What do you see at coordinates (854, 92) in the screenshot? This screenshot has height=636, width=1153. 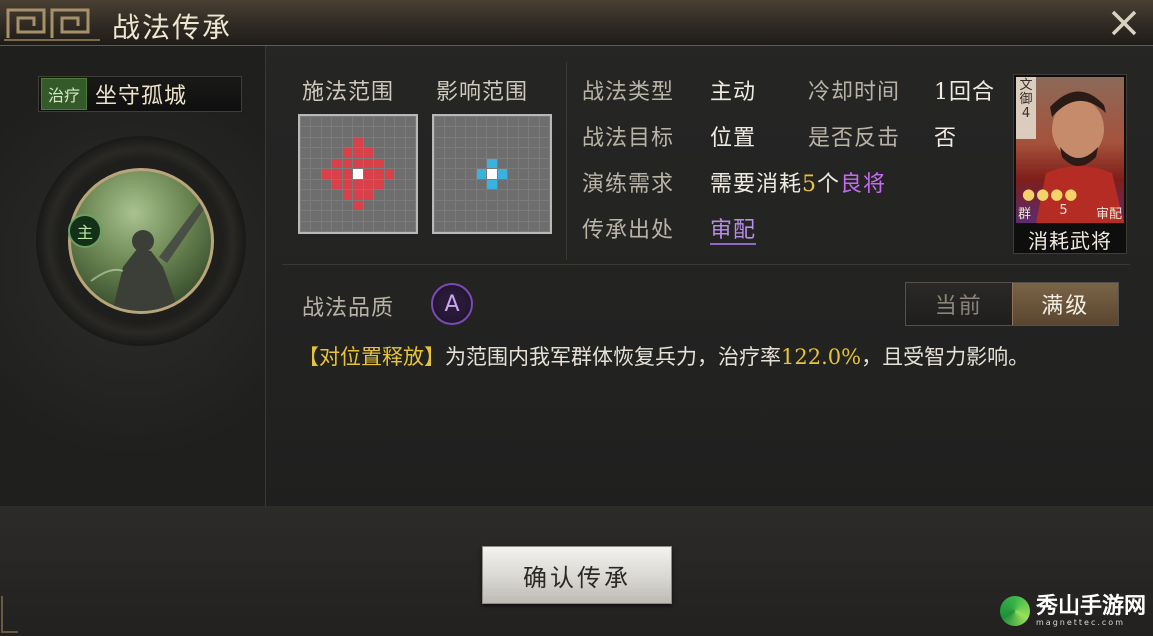 I see `cooldown-label: 冷却时间` at bounding box center [854, 92].